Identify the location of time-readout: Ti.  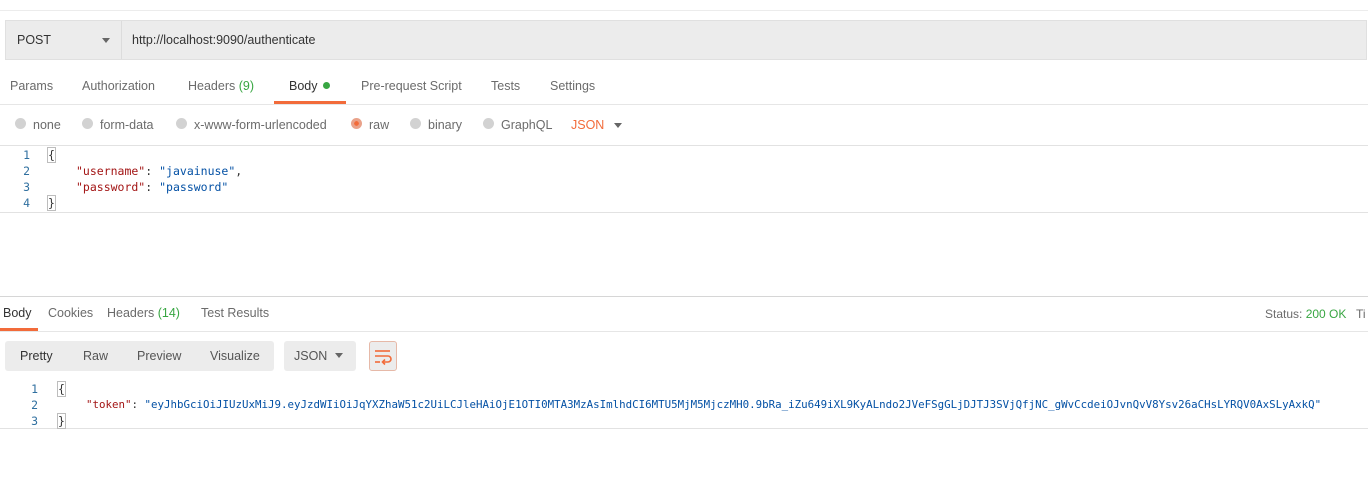
(1361, 314).